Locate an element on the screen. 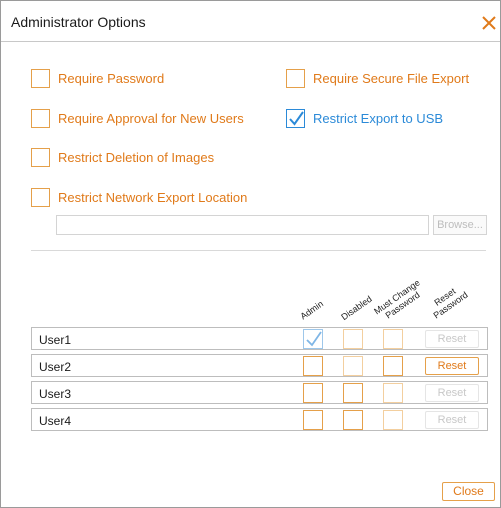  table-row: User3 Reset is located at coordinates (259, 392).